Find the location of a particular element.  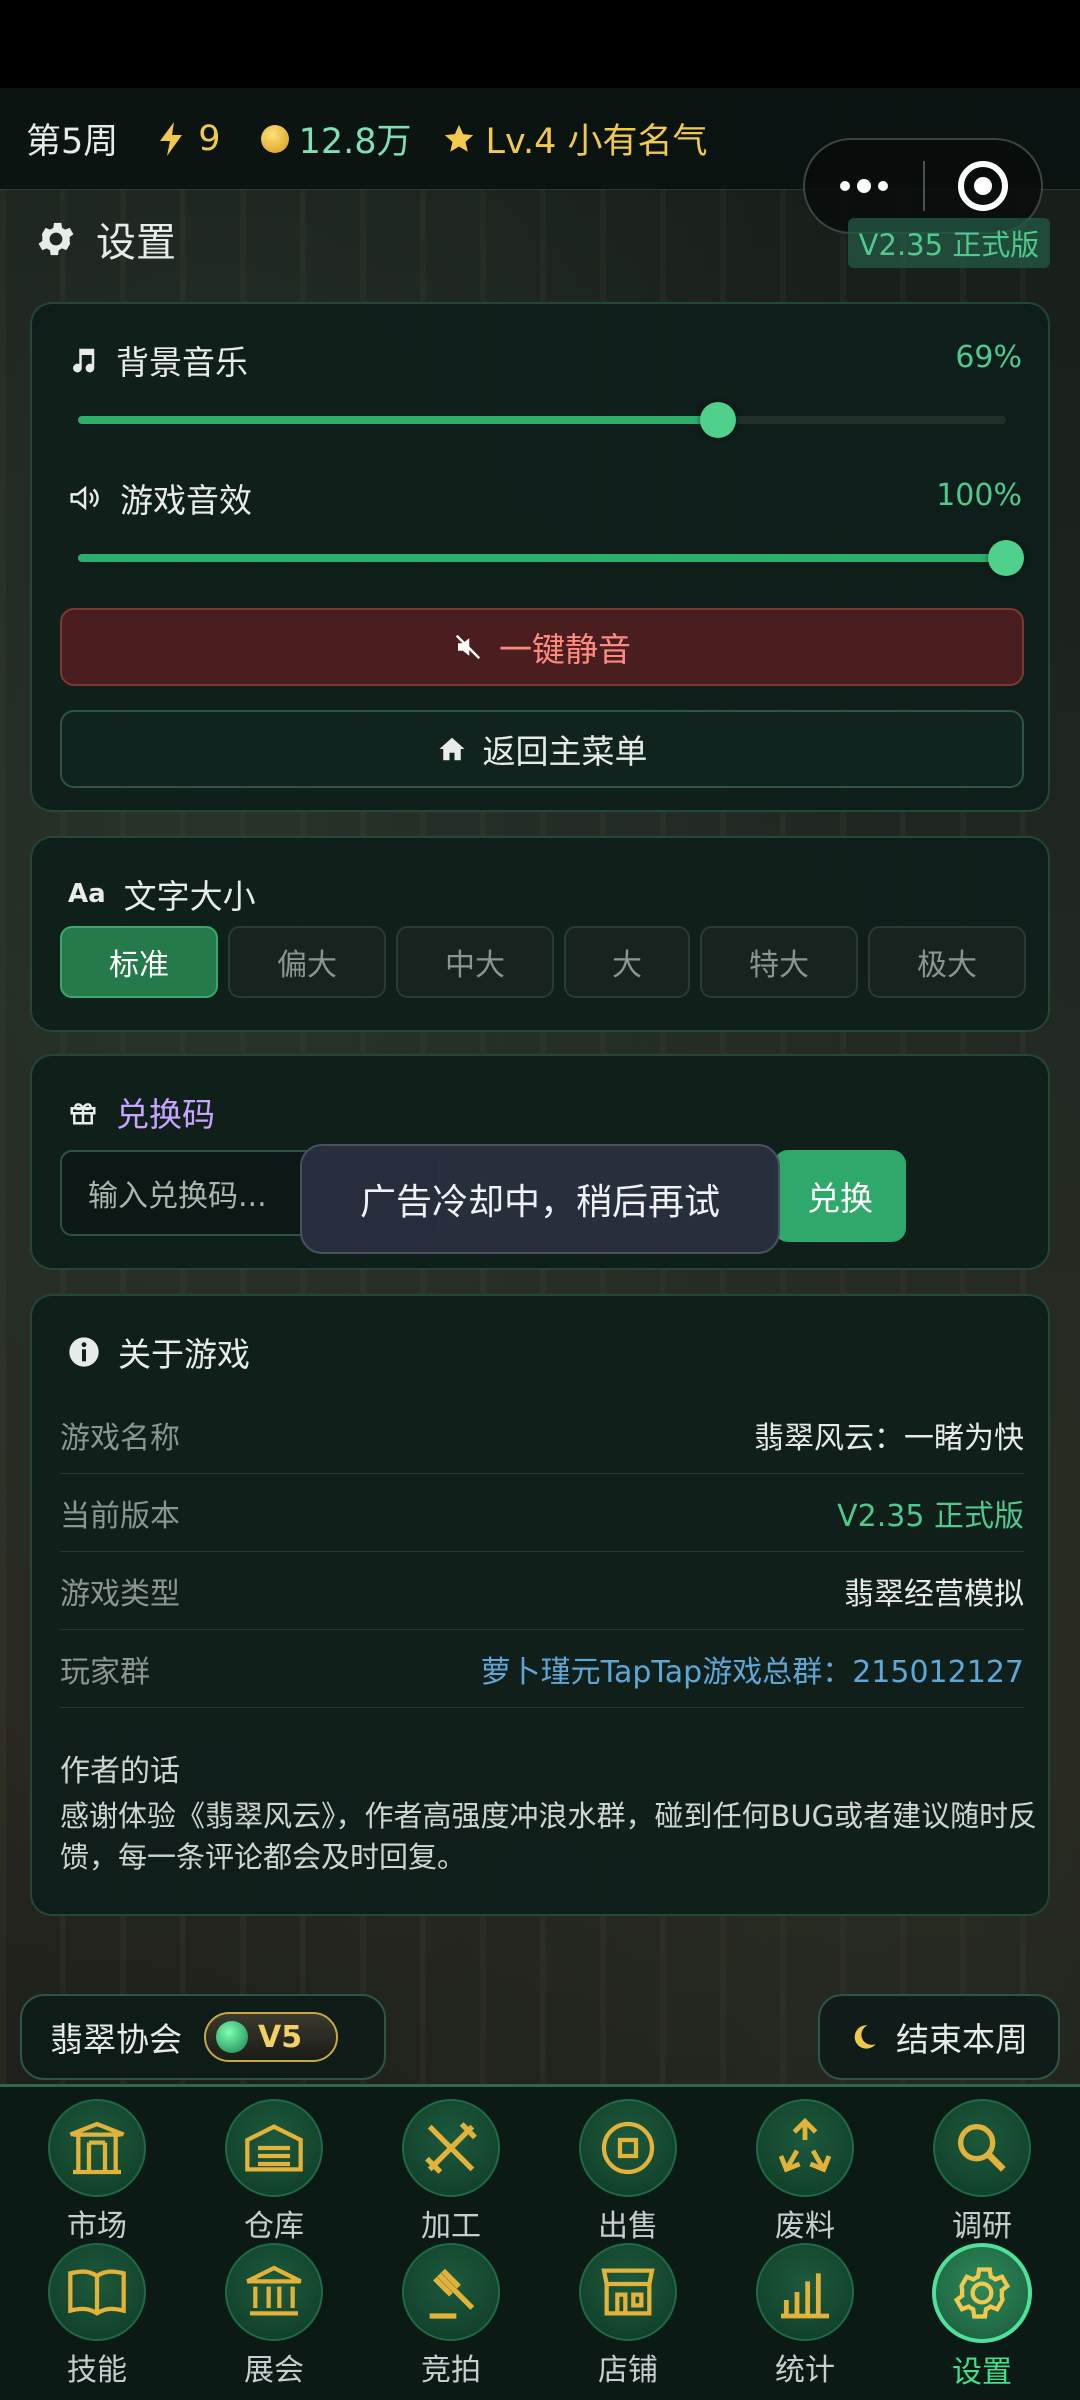

gavel-icon is located at coordinates (451, 2292).